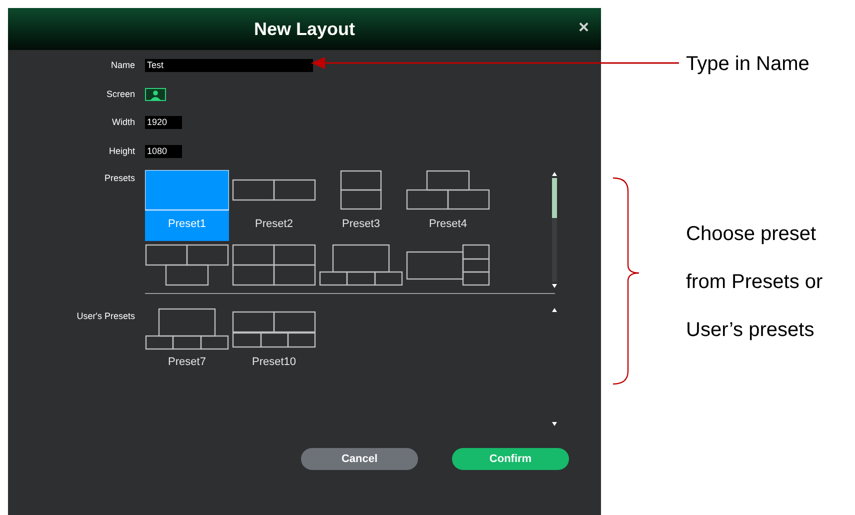 The width and height of the screenshot is (855, 515). What do you see at coordinates (304, 29) in the screenshot?
I see `dialog-title: New Layout` at bounding box center [304, 29].